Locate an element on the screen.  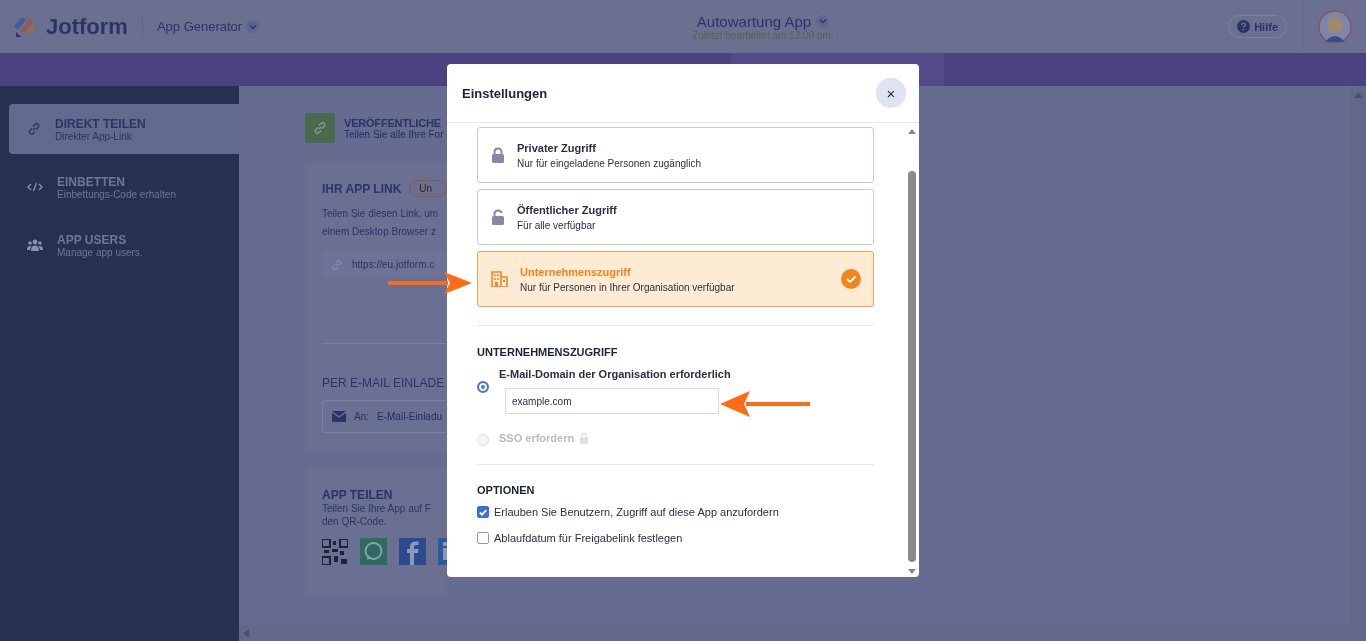
description-line: den QR-Code. is located at coordinates (354, 521).